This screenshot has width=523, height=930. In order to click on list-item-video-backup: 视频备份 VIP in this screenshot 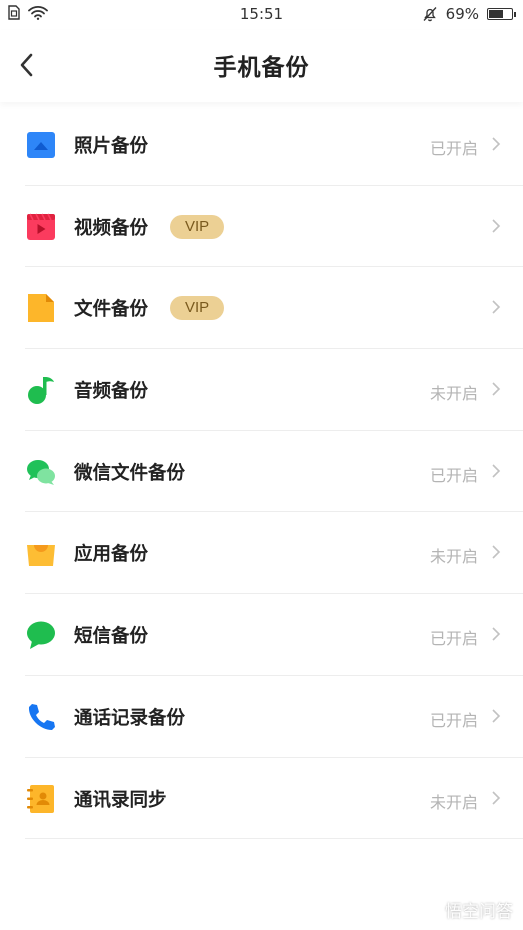, I will do `click(261, 227)`.